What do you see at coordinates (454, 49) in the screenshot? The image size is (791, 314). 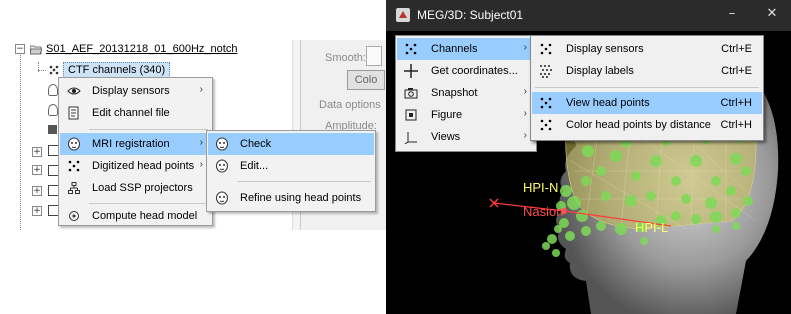 I see `menu-item-label: Channels` at bounding box center [454, 49].